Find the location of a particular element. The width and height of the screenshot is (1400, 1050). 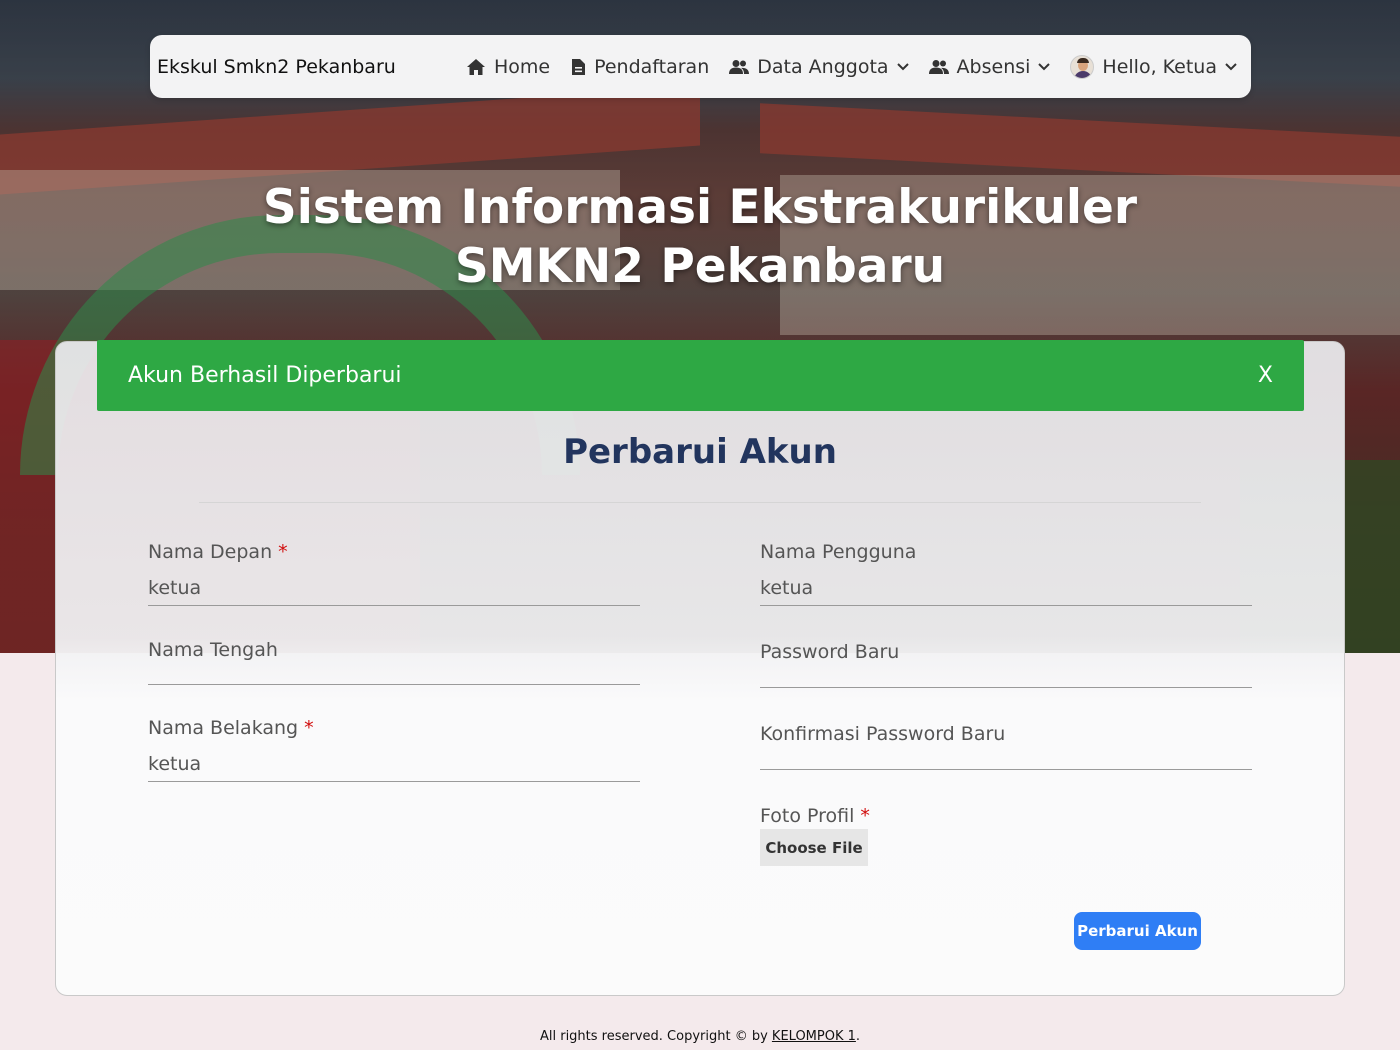

nav-pendaftaran-label: Pendaftaran is located at coordinates (652, 66).